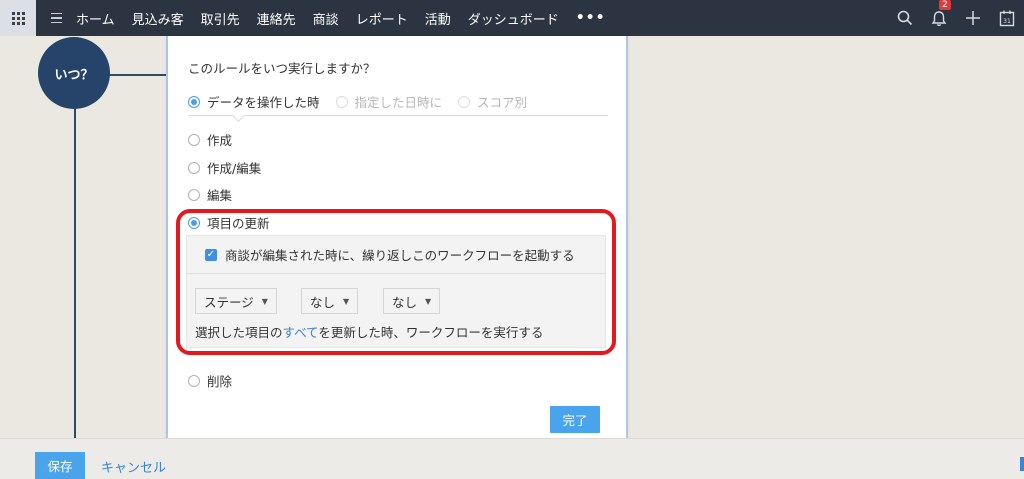 This screenshot has width=1024, height=479. I want to click on done-button: 完了, so click(575, 419).